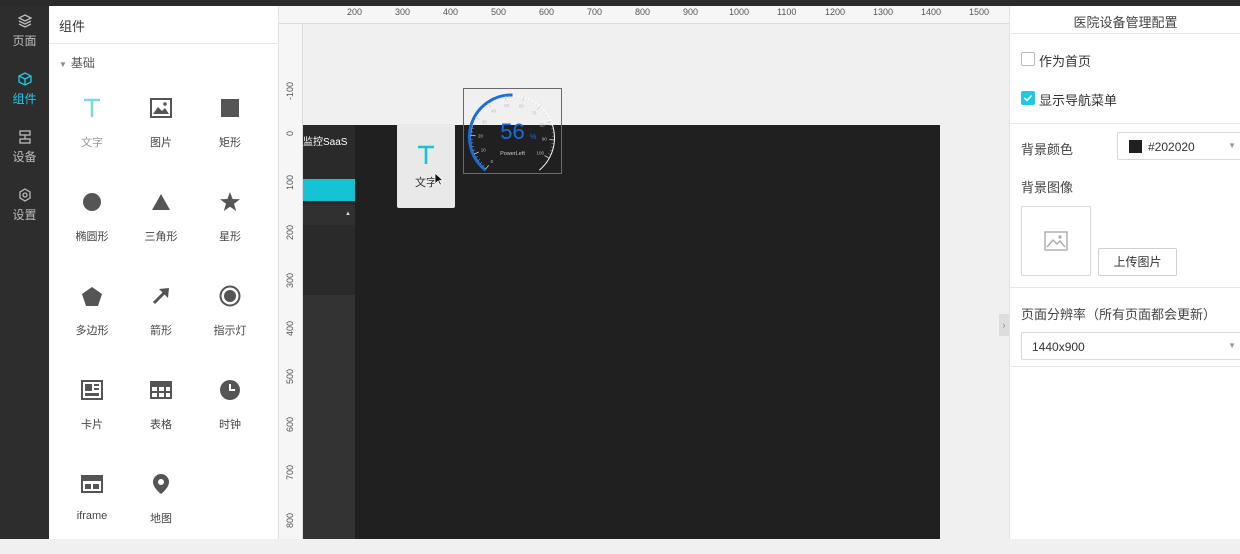 Image resolution: width=1240 pixels, height=554 pixels. I want to click on bg-image-label: 背景图像, so click(1047, 186).